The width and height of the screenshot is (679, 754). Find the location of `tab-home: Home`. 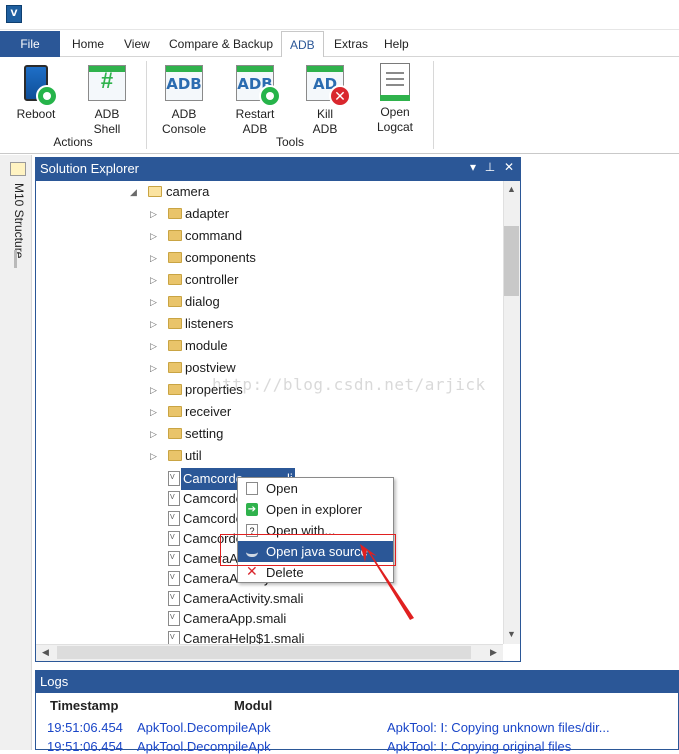

tab-home: Home is located at coordinates (88, 44).